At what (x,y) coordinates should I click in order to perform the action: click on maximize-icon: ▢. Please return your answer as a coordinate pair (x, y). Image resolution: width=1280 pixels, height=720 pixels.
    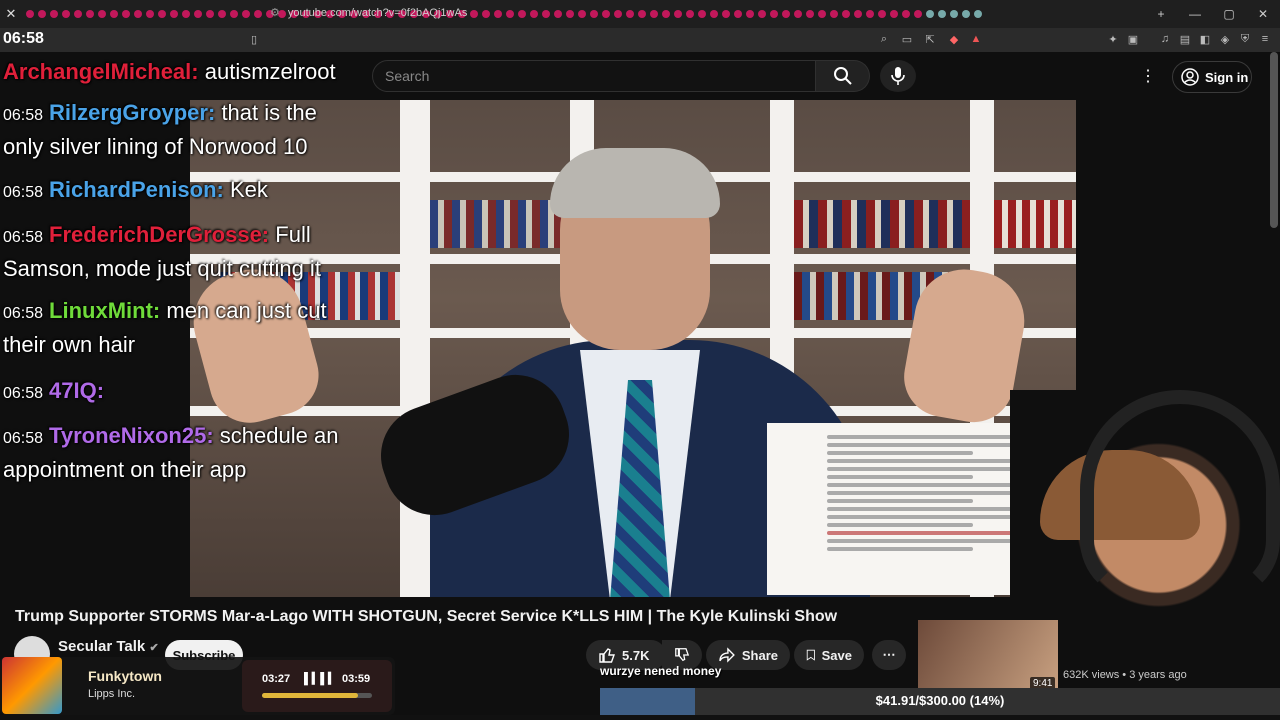
    Looking at the image, I should click on (1229, 14).